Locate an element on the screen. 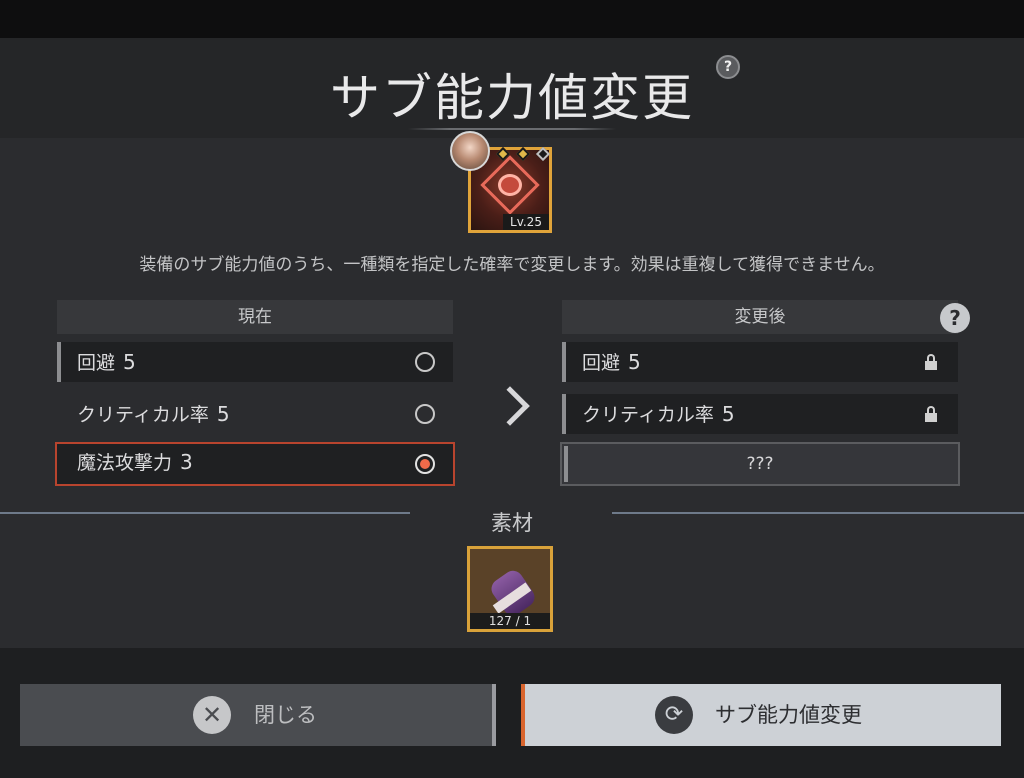 This screenshot has width=1024, height=778. stat-label: 魔法攻撃力 is located at coordinates (125, 463).